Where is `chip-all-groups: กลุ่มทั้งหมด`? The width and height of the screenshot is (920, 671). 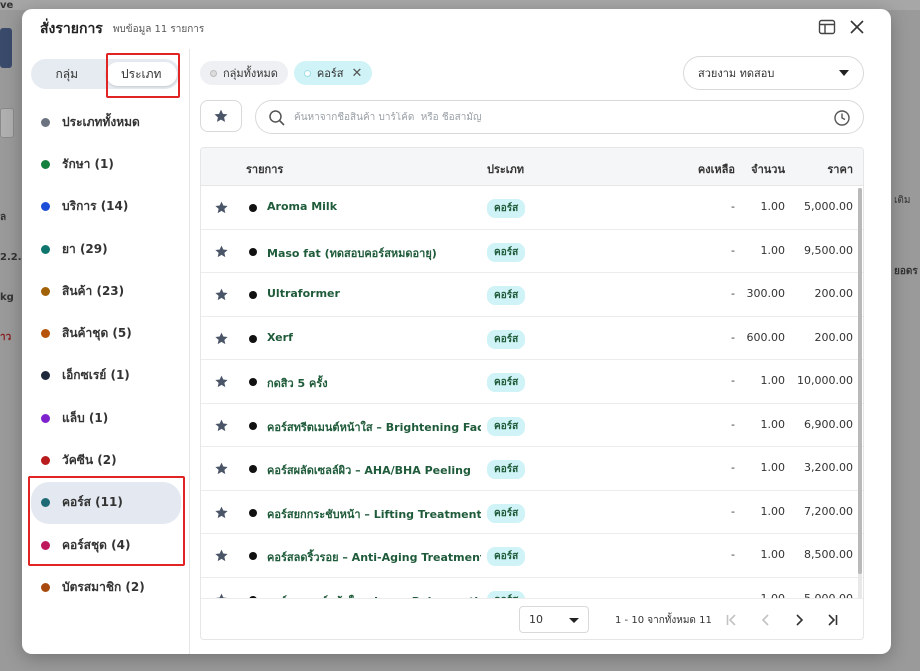
chip-all-groups: กลุ่มทั้งหมด is located at coordinates (244, 73).